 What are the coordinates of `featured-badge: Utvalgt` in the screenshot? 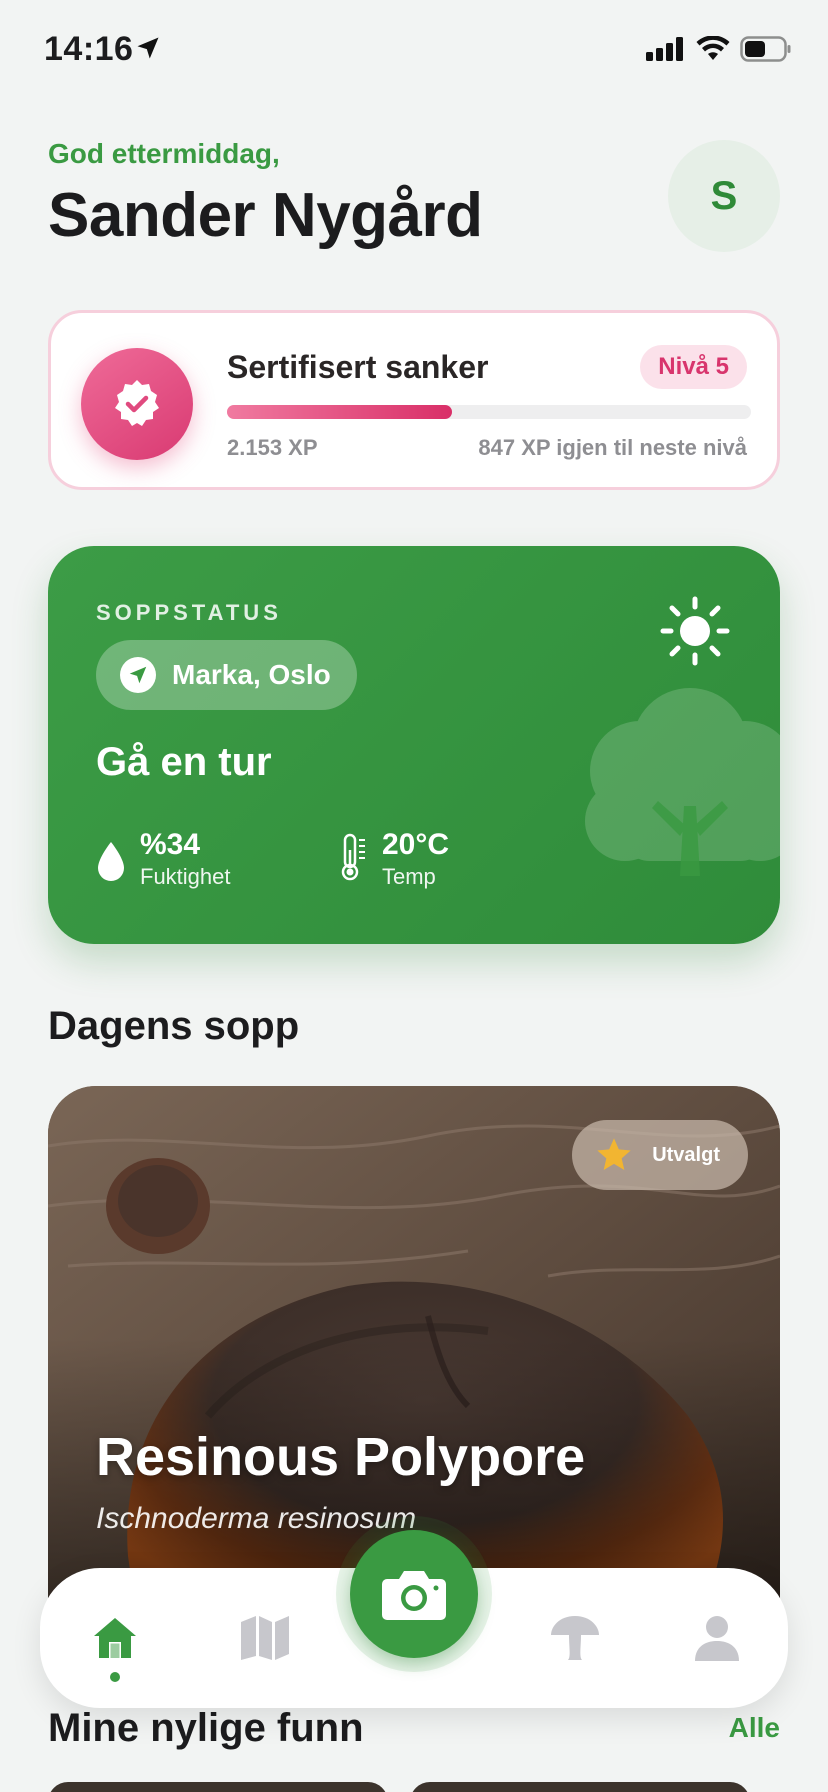 It's located at (660, 1155).